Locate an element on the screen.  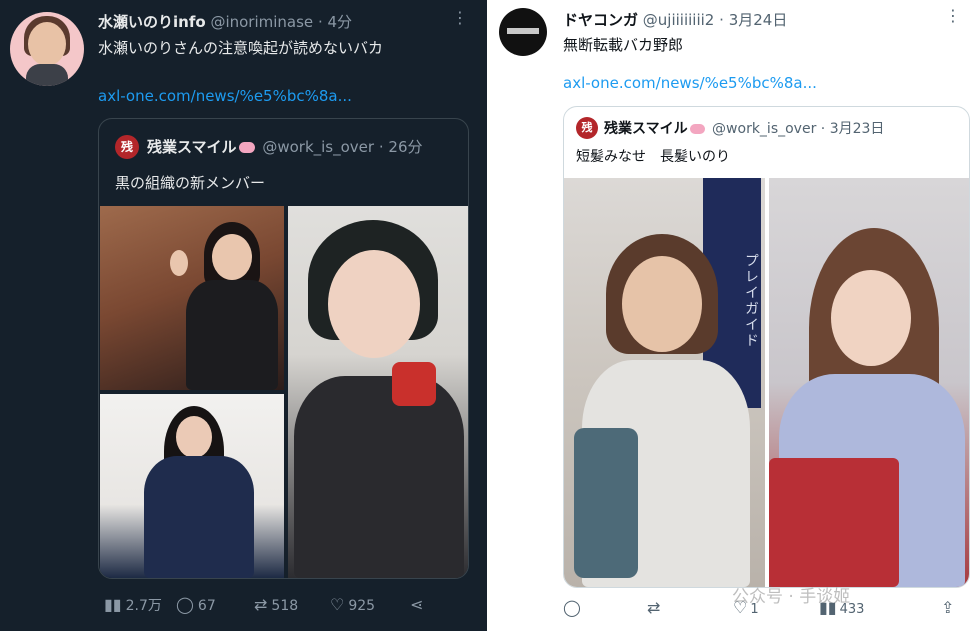
like-count: 925 is located at coordinates (362, 606).